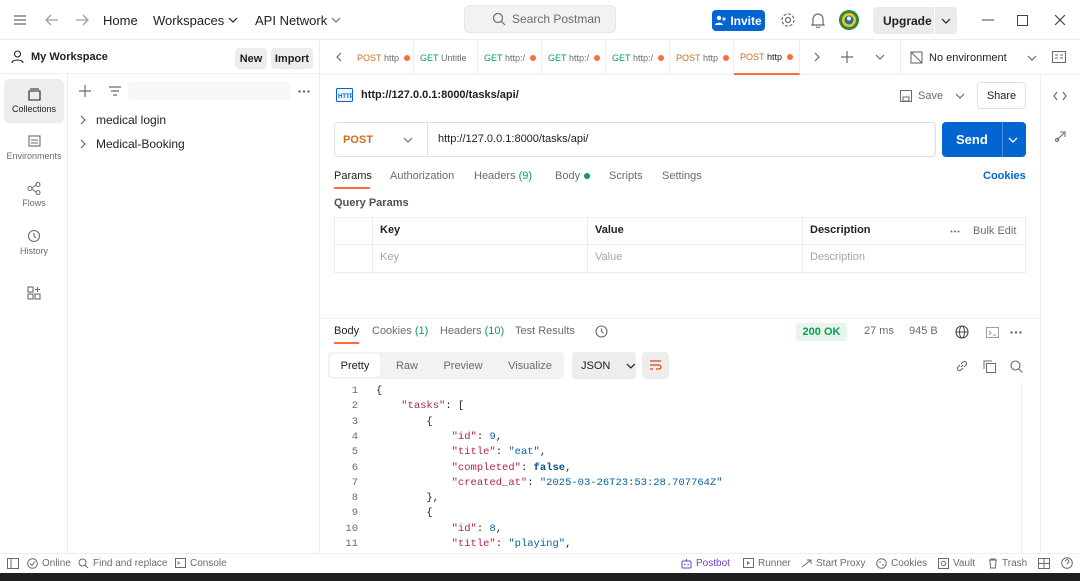 The width and height of the screenshot is (1080, 581). Describe the element at coordinates (847, 57) in the screenshot. I see `new-tab-icon` at that location.